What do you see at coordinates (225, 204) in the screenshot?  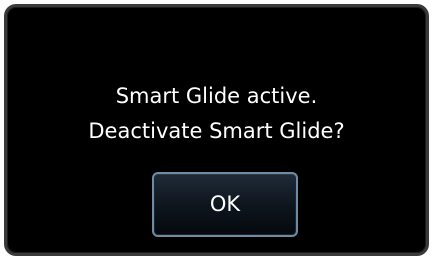 I see `ok-button: OK` at bounding box center [225, 204].